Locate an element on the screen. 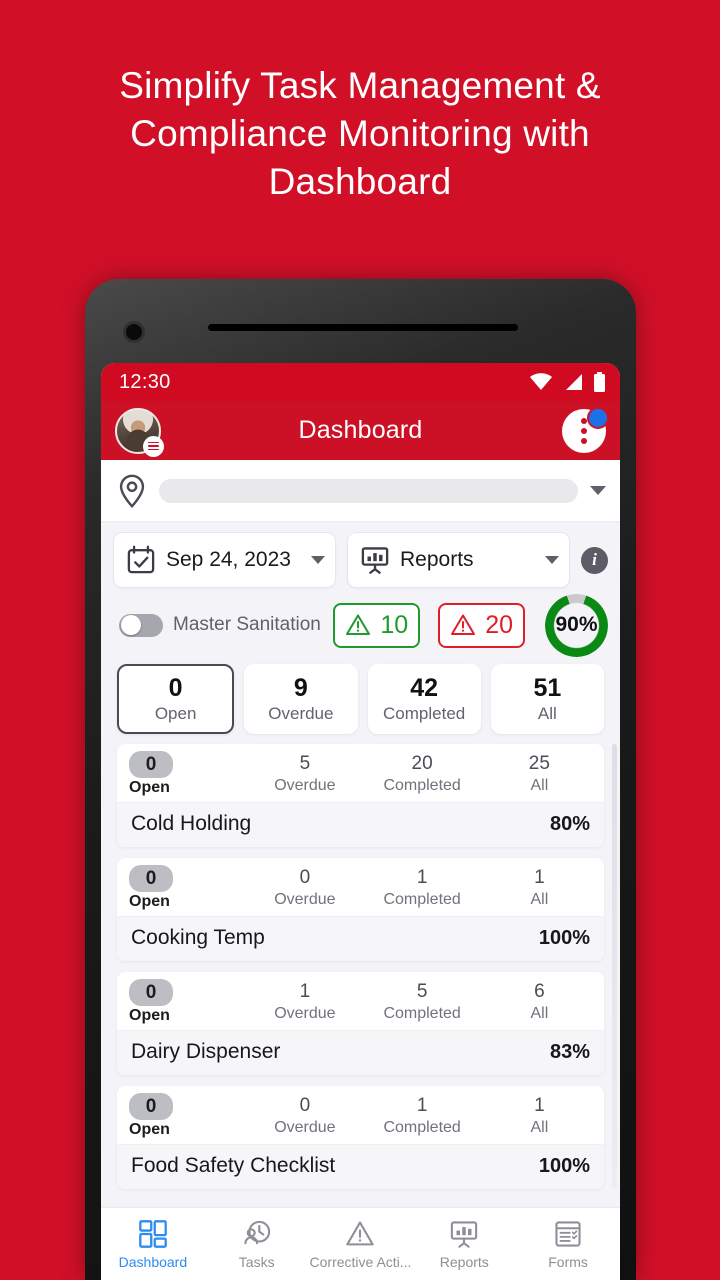 The height and width of the screenshot is (1280, 720). alert-count-badge: 20 is located at coordinates (481, 625).